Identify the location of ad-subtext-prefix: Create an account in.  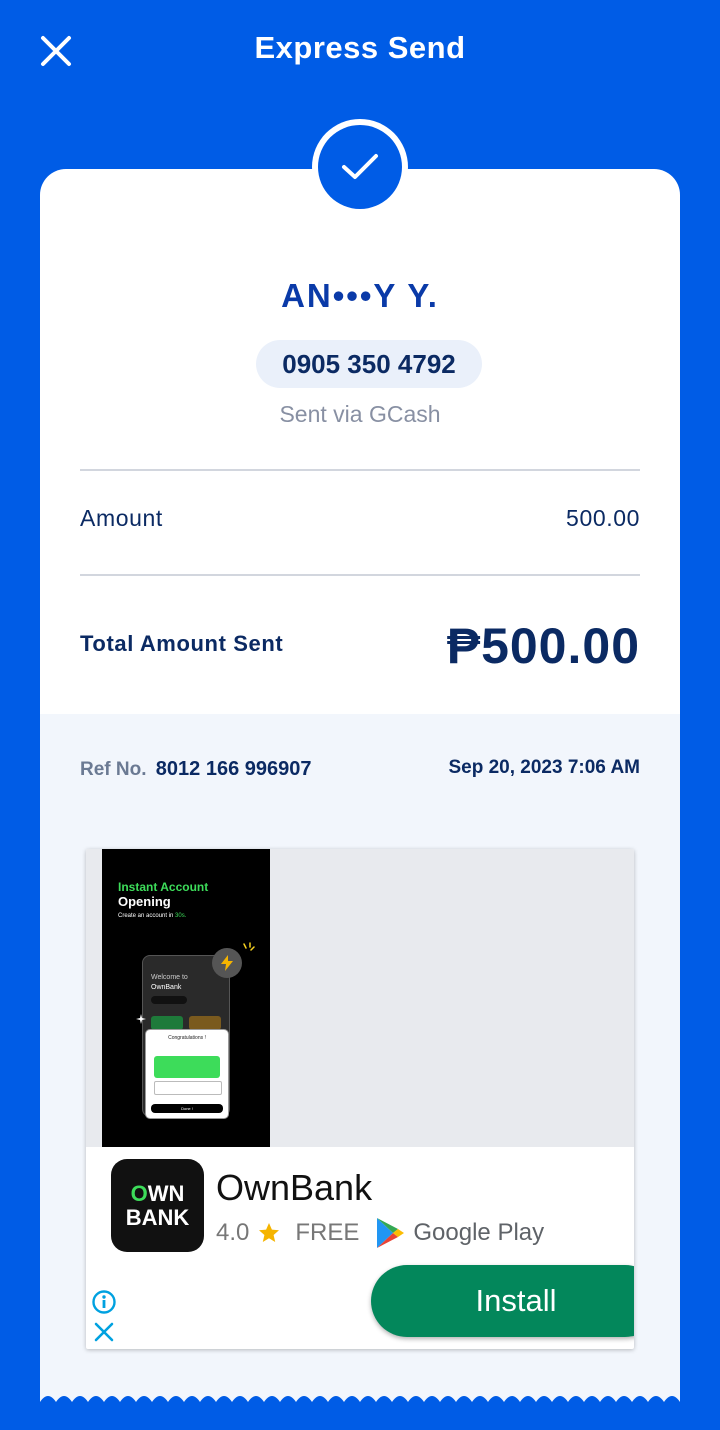
(146, 916).